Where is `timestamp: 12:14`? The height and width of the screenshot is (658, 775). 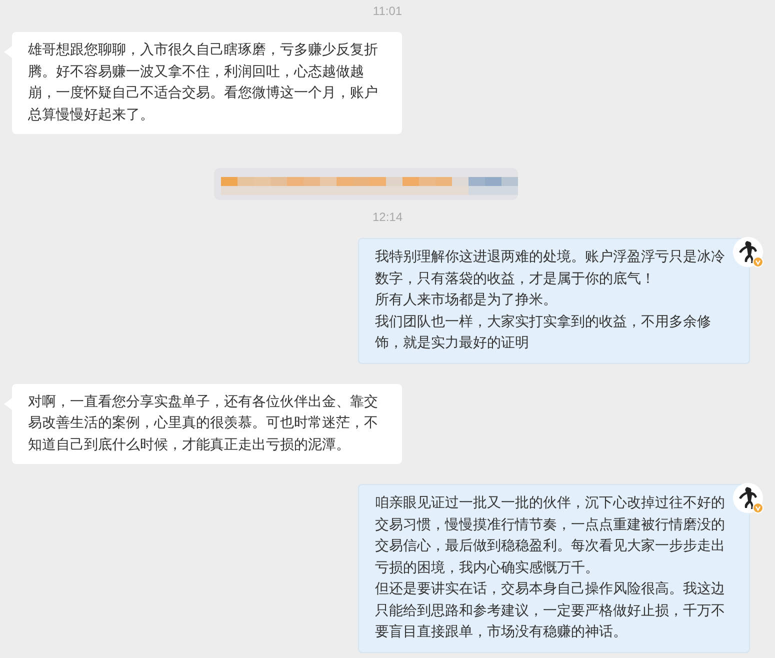
timestamp: 12:14 is located at coordinates (387, 217).